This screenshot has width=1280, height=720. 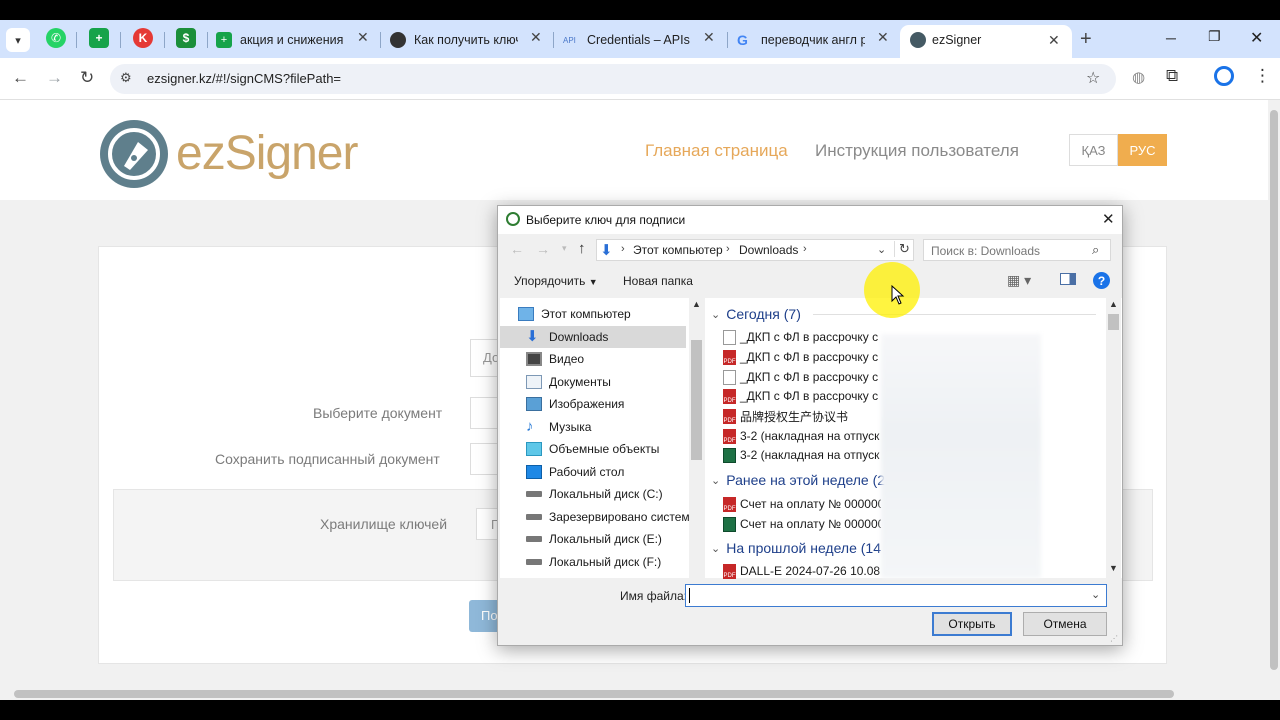 I want to click on bookmark-star-icon: ☆, so click(x=1093, y=78).